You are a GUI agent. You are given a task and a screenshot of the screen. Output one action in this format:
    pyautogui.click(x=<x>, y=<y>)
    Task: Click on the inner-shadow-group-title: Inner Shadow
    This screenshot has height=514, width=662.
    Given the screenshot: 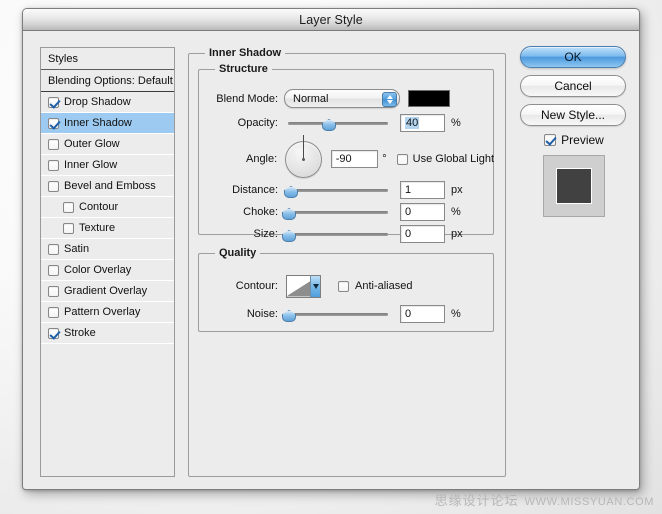 What is the action you would take?
    pyautogui.click(x=245, y=53)
    